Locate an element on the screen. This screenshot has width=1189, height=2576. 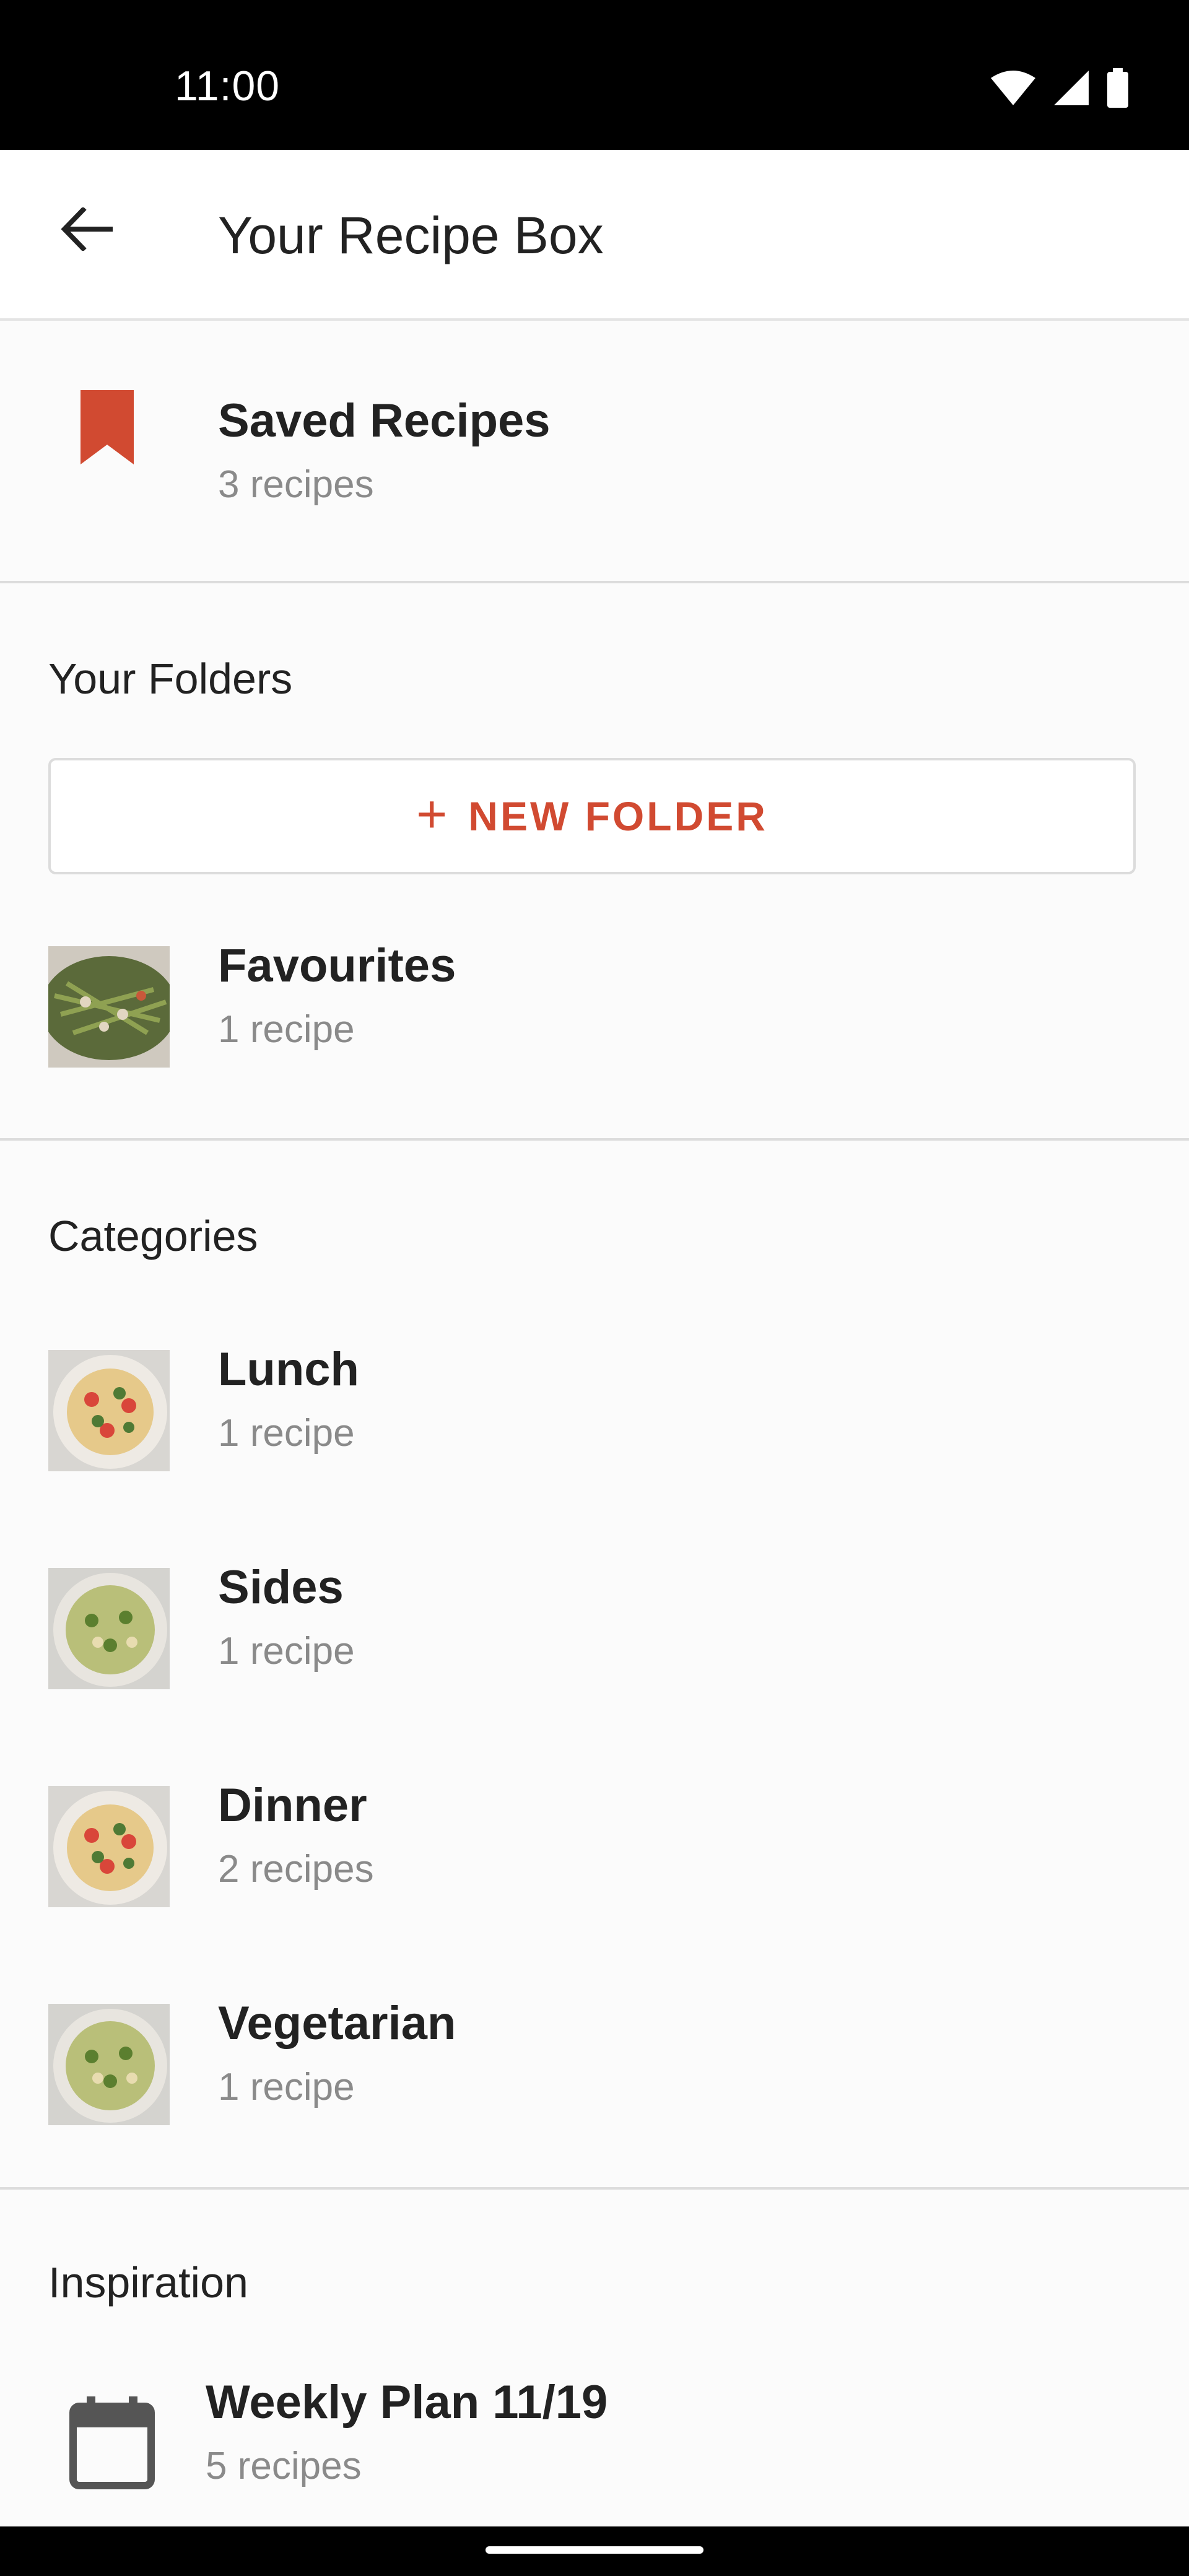
category-item-lunch: Lunch 1 recipe is located at coordinates (594, 1418).